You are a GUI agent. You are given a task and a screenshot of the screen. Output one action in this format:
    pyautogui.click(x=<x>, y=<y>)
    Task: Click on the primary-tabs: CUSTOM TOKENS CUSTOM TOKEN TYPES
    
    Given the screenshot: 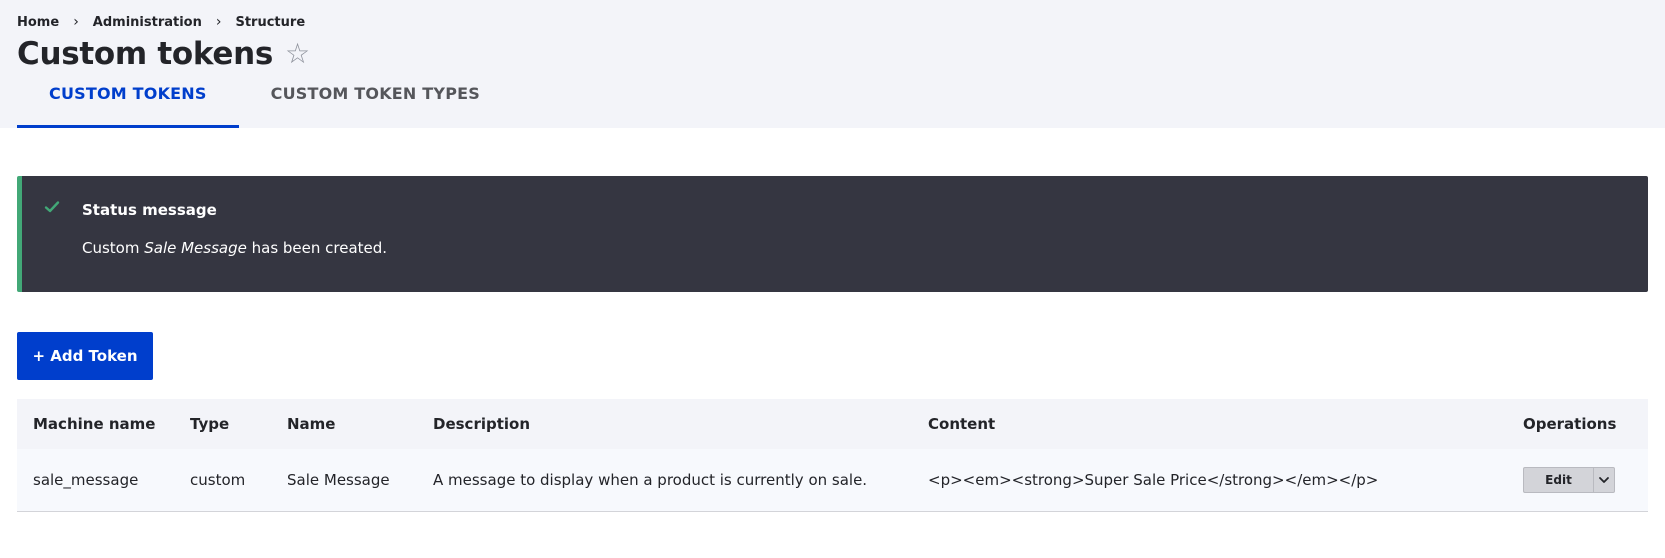 What is the action you would take?
    pyautogui.click(x=264, y=106)
    